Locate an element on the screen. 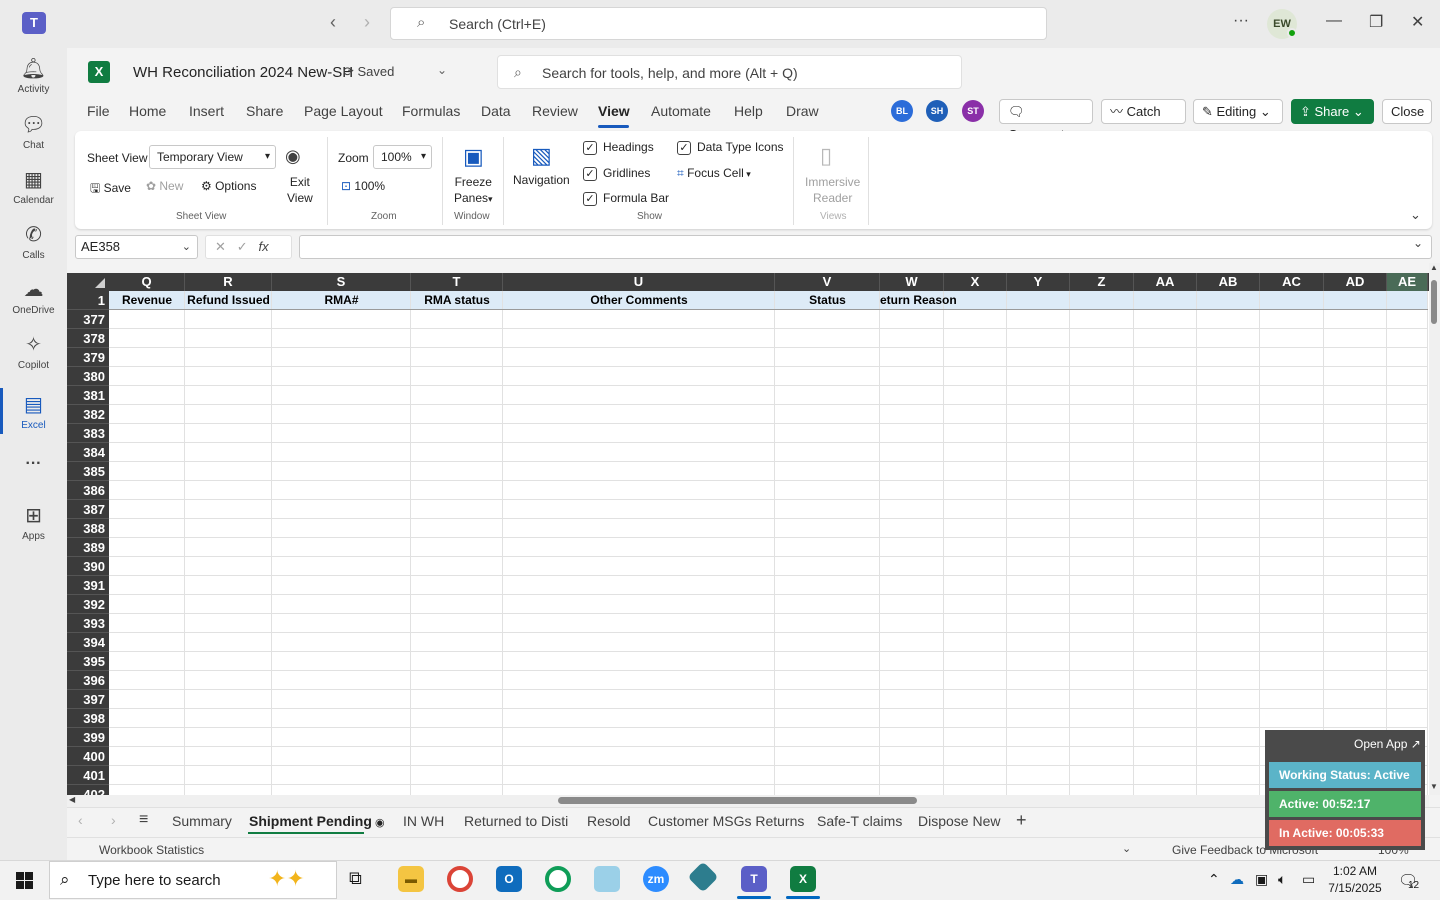  rail-item-copilot: ✧ Copilot is located at coordinates (33, 351).